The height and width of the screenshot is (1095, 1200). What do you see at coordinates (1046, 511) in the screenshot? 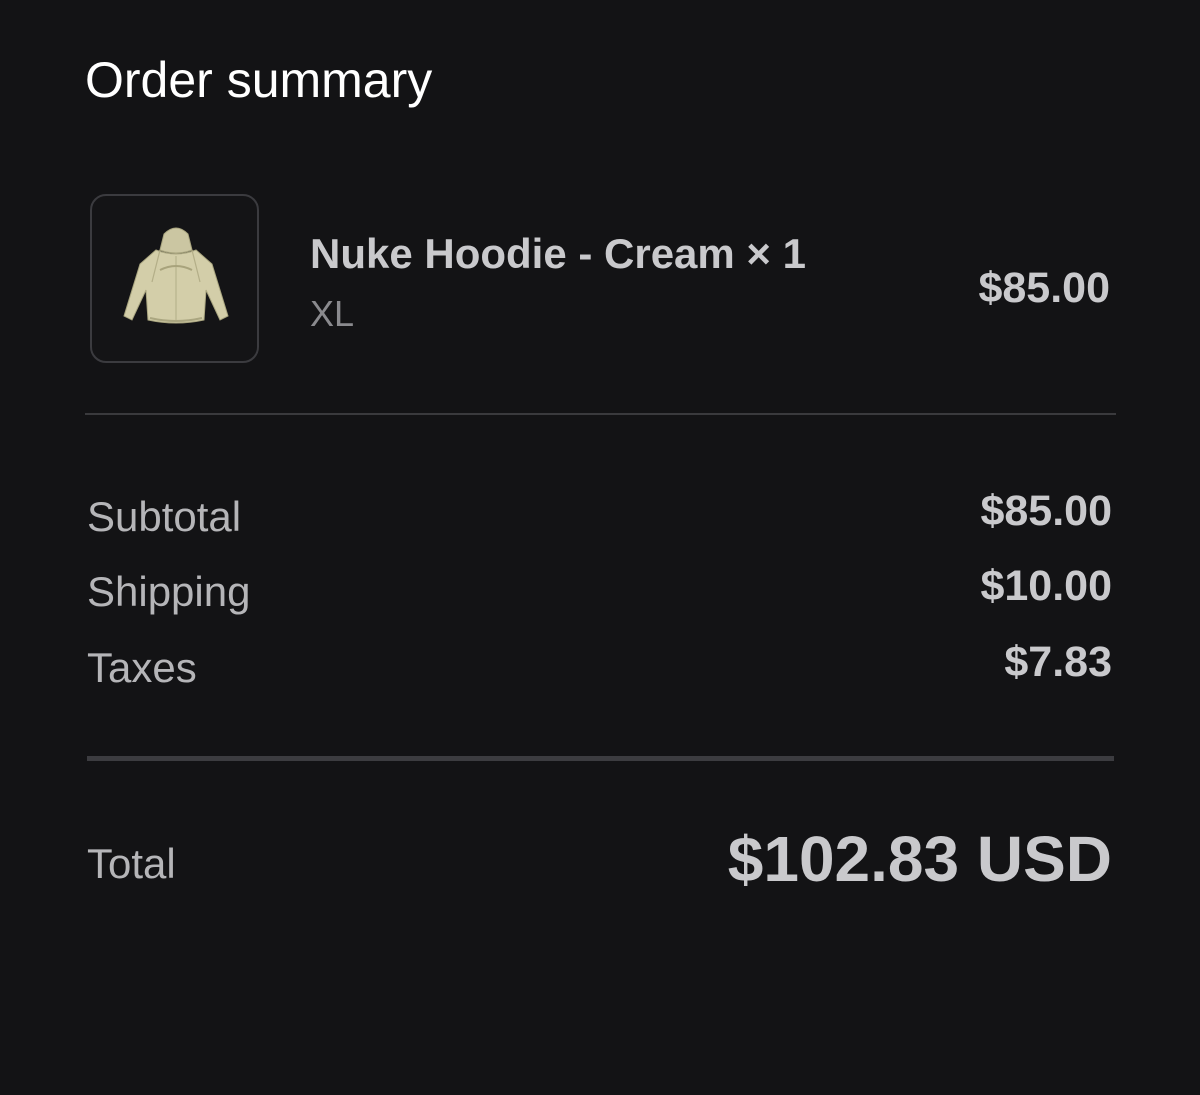
I see `subtotal-value: $85.00` at bounding box center [1046, 511].